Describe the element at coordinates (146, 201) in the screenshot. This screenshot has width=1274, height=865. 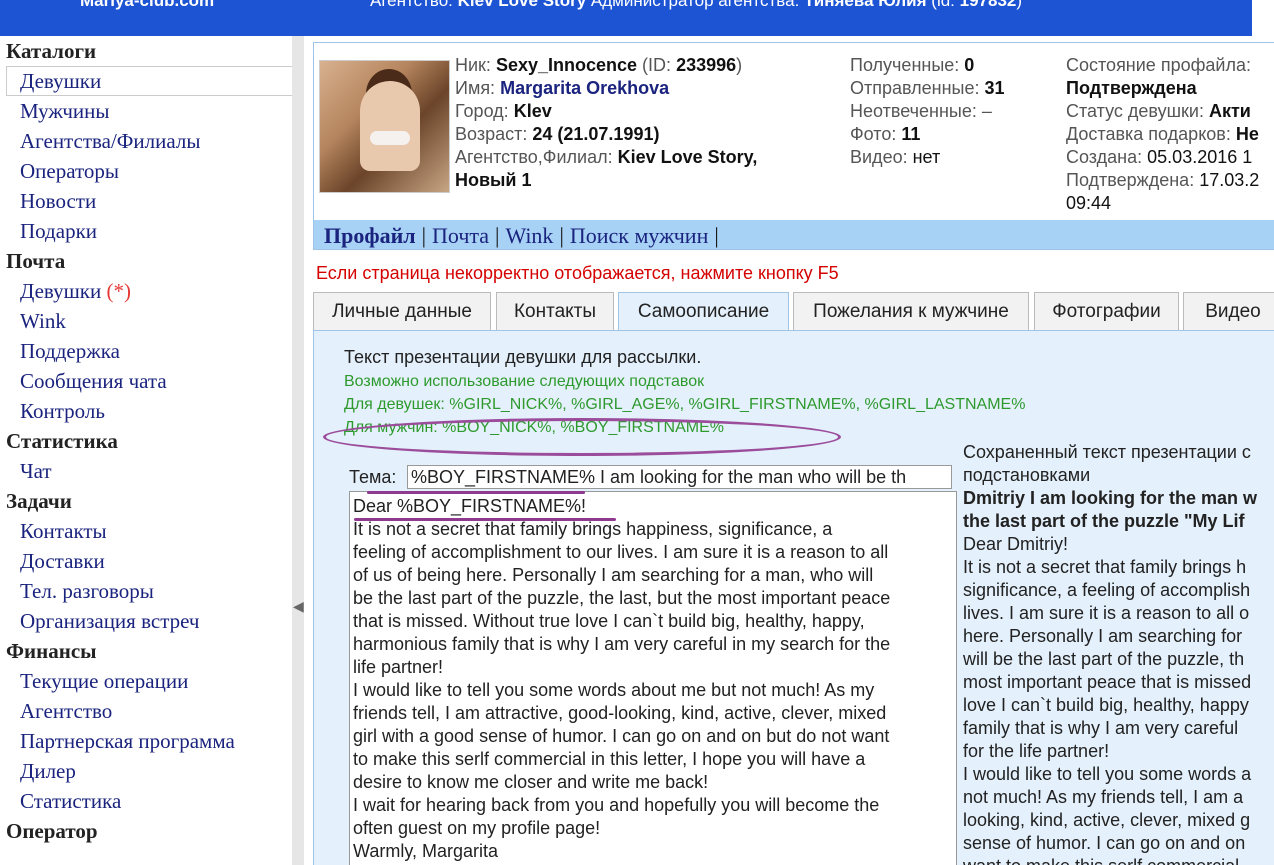
I see `sidebar-item-news: Новости` at that location.